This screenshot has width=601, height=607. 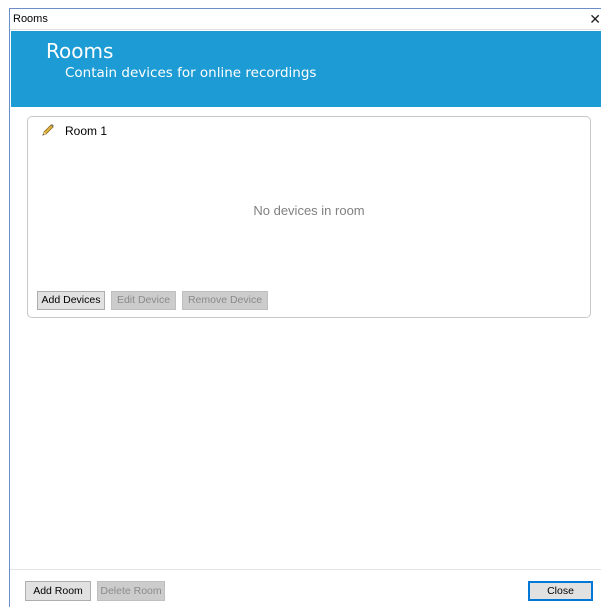 I want to click on title-bar: Rooms ✕, so click(x=305, y=19).